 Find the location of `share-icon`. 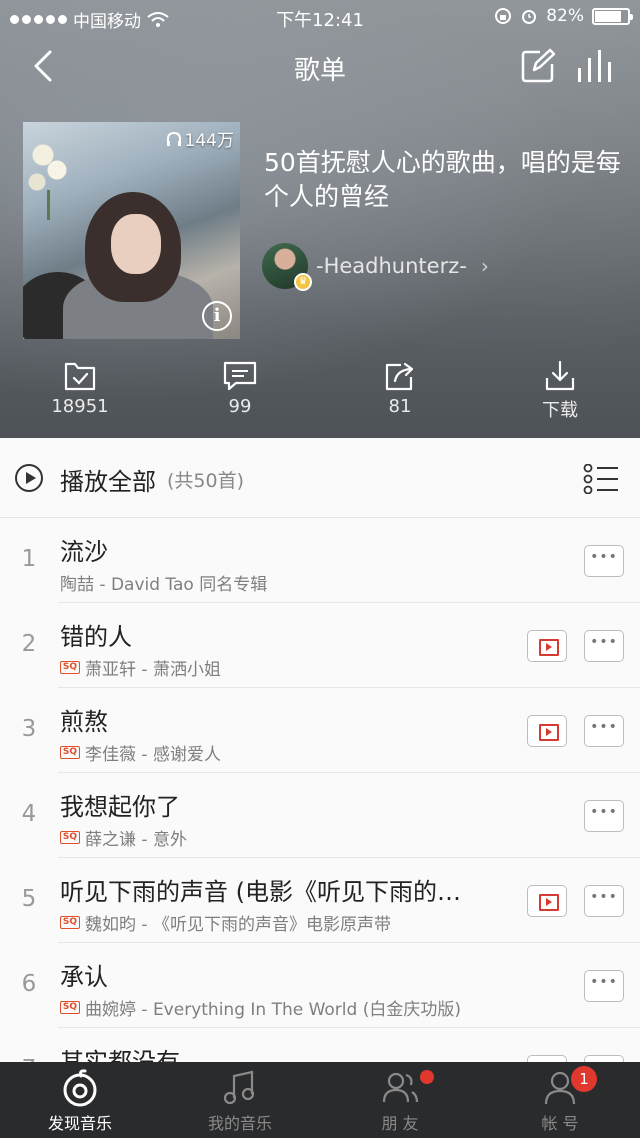

share-icon is located at coordinates (399, 376).